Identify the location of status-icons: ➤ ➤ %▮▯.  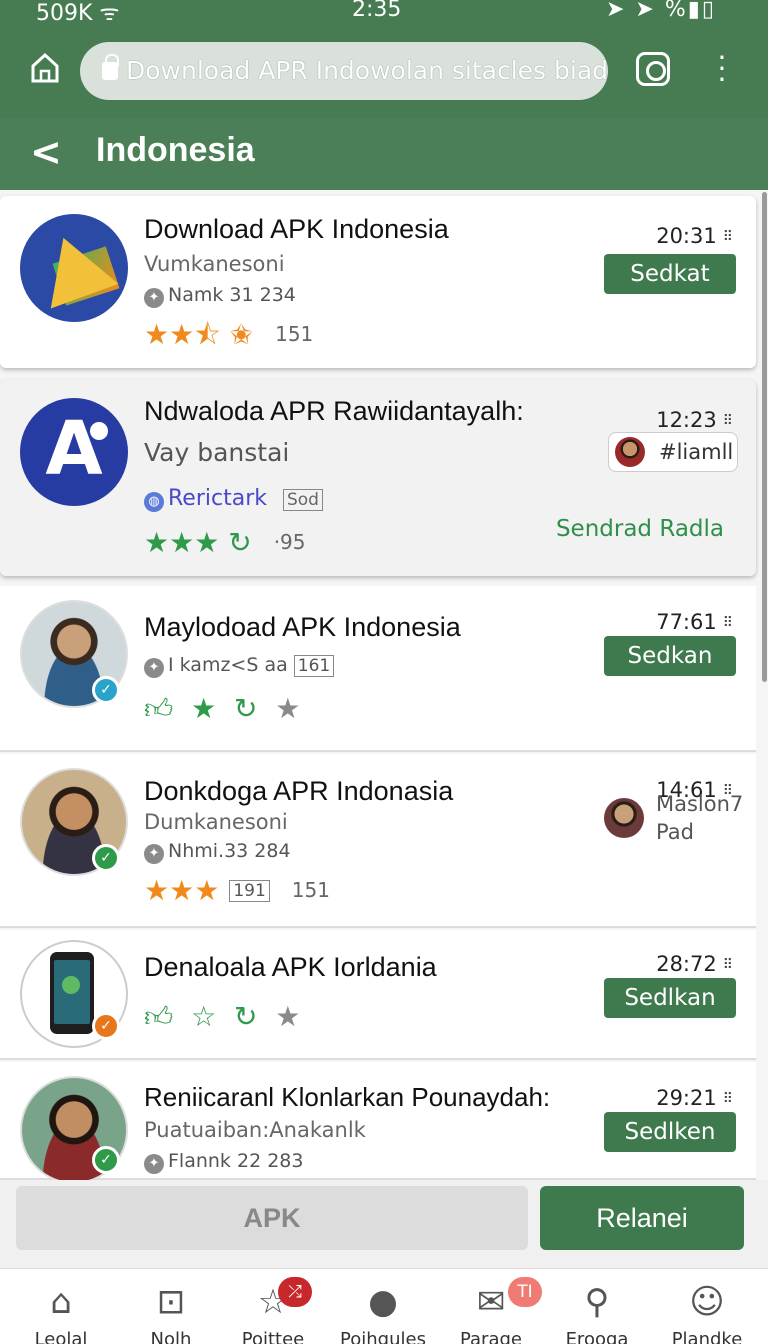
(661, 11).